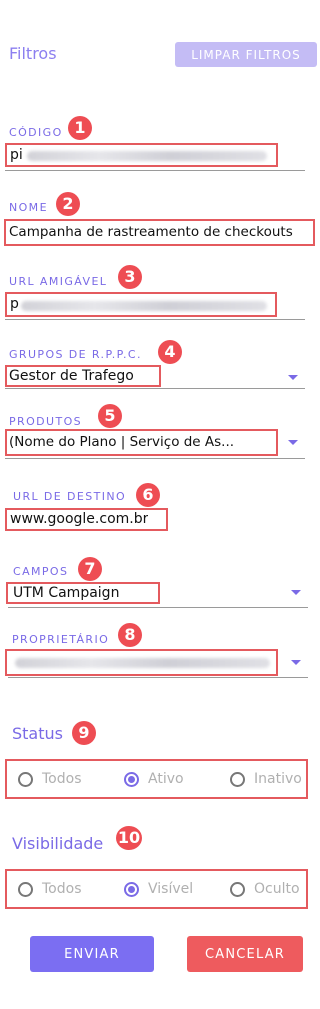  I want to click on visibilidade-radio-todos: Todos, so click(49, 889).